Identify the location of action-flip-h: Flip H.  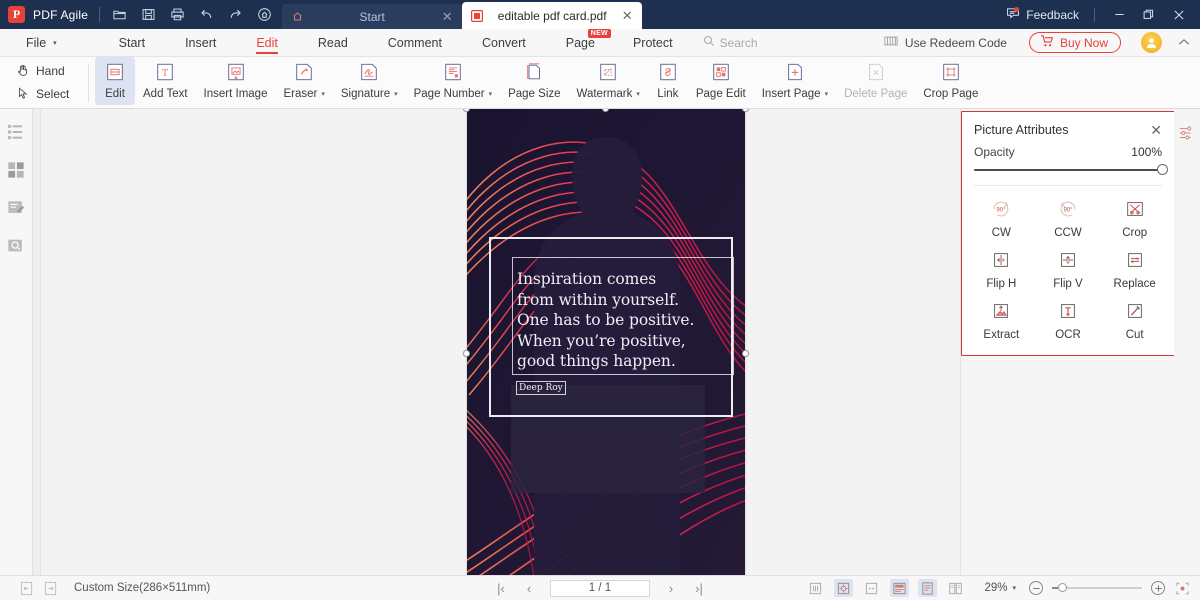
(1001, 269).